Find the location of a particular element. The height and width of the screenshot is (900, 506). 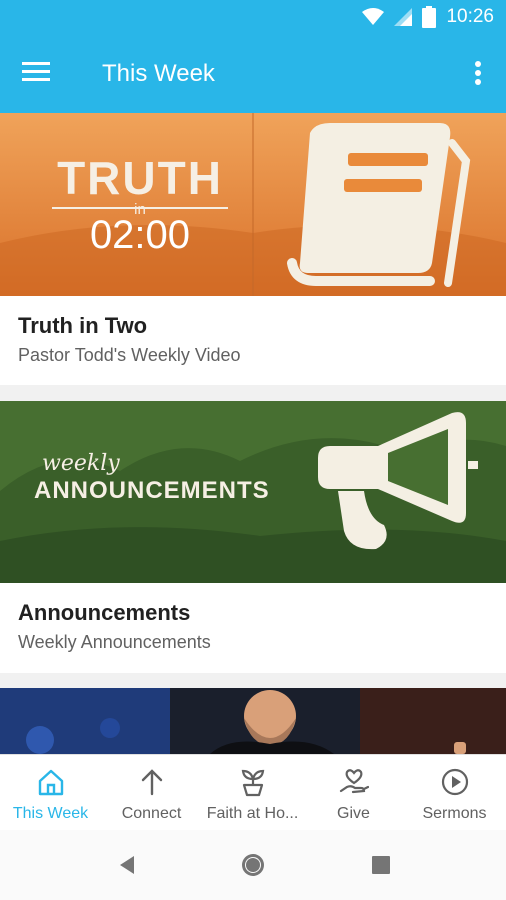

nav-sermons: Sermons is located at coordinates (454, 793).